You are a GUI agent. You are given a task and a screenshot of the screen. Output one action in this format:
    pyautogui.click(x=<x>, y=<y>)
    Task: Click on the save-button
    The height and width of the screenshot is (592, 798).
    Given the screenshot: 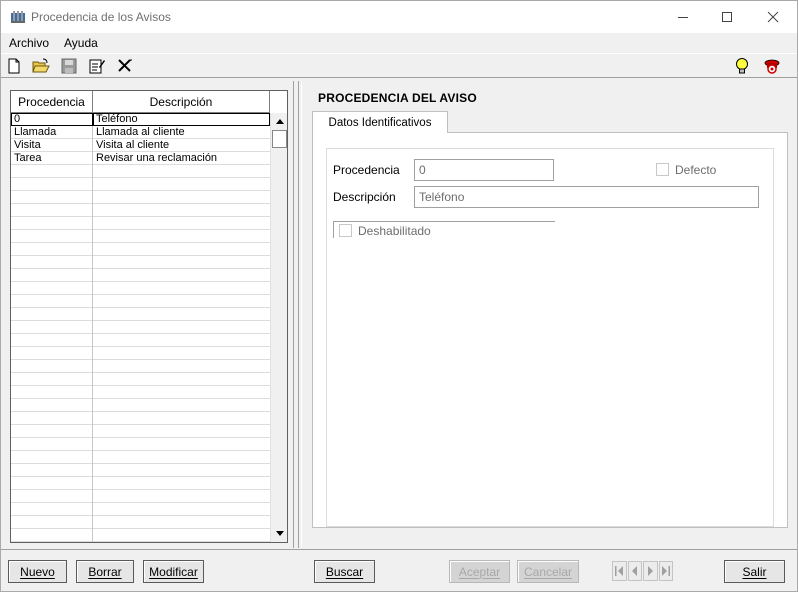 What is the action you would take?
    pyautogui.click(x=69, y=66)
    